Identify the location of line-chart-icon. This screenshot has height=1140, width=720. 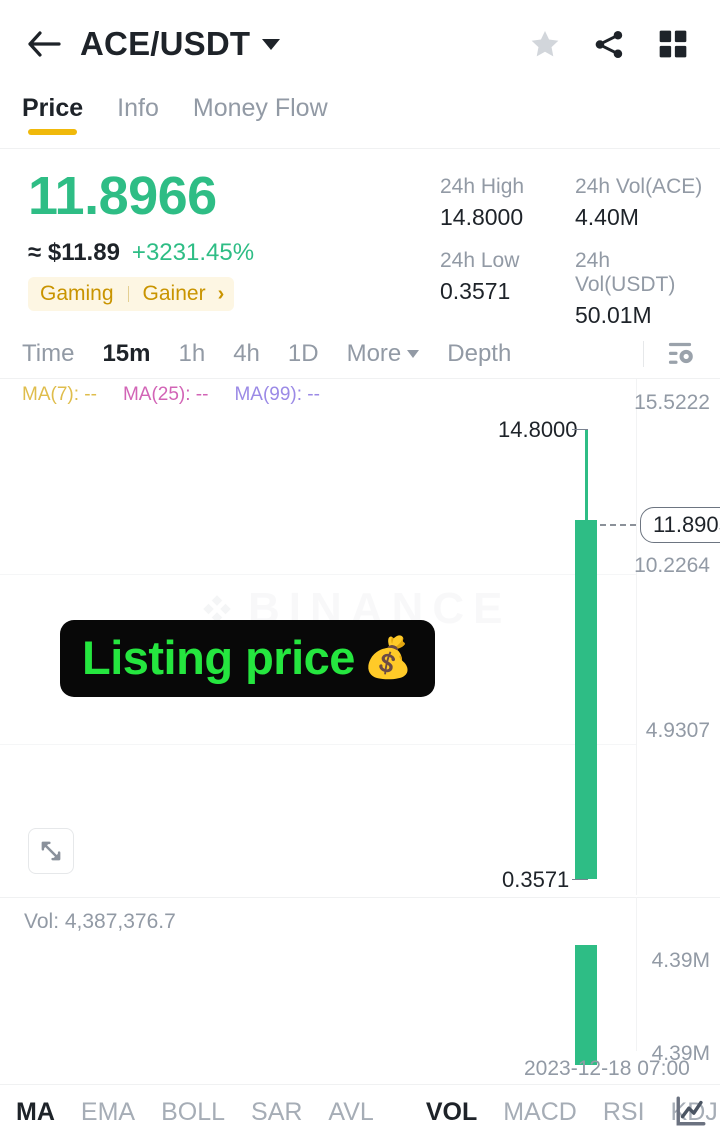
(691, 1111).